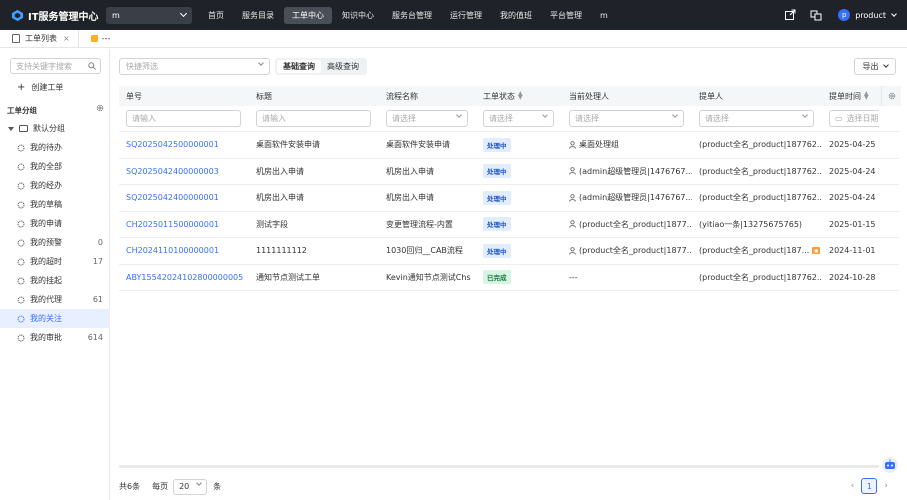 The height and width of the screenshot is (500, 907). I want to click on cell-title: 机房出入申请, so click(280, 198).